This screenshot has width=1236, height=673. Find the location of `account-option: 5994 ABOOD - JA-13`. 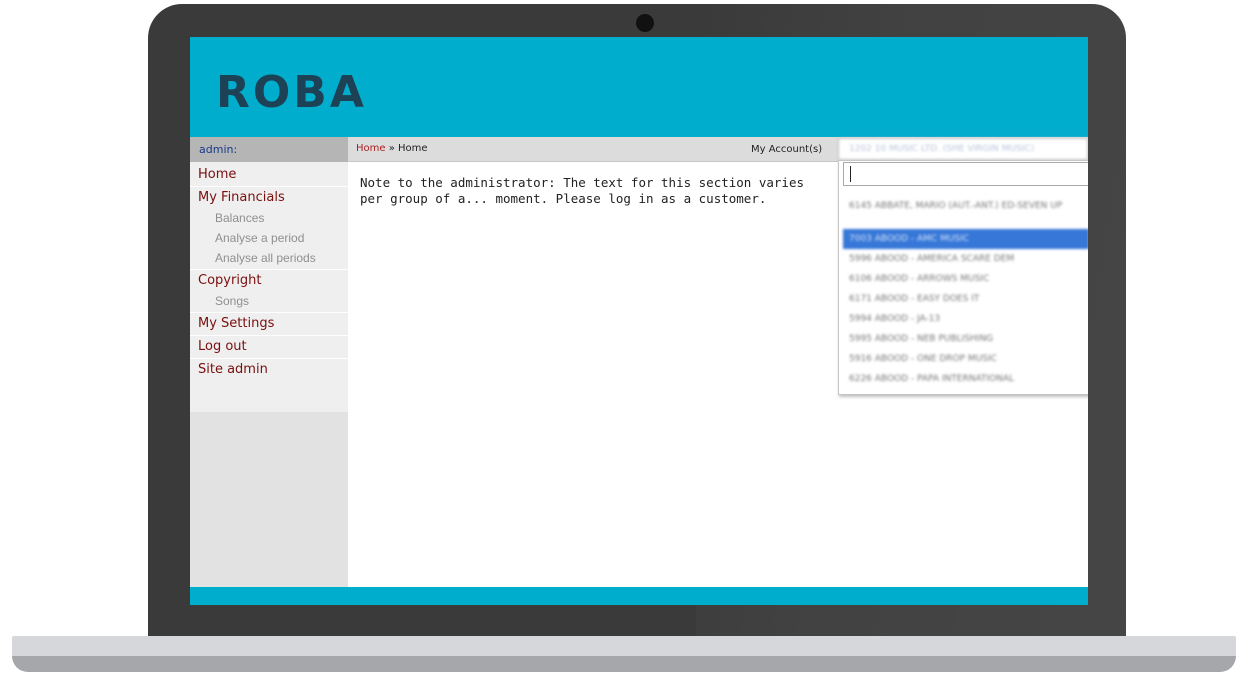

account-option: 5994 ABOOD - JA-13 is located at coordinates (965, 319).